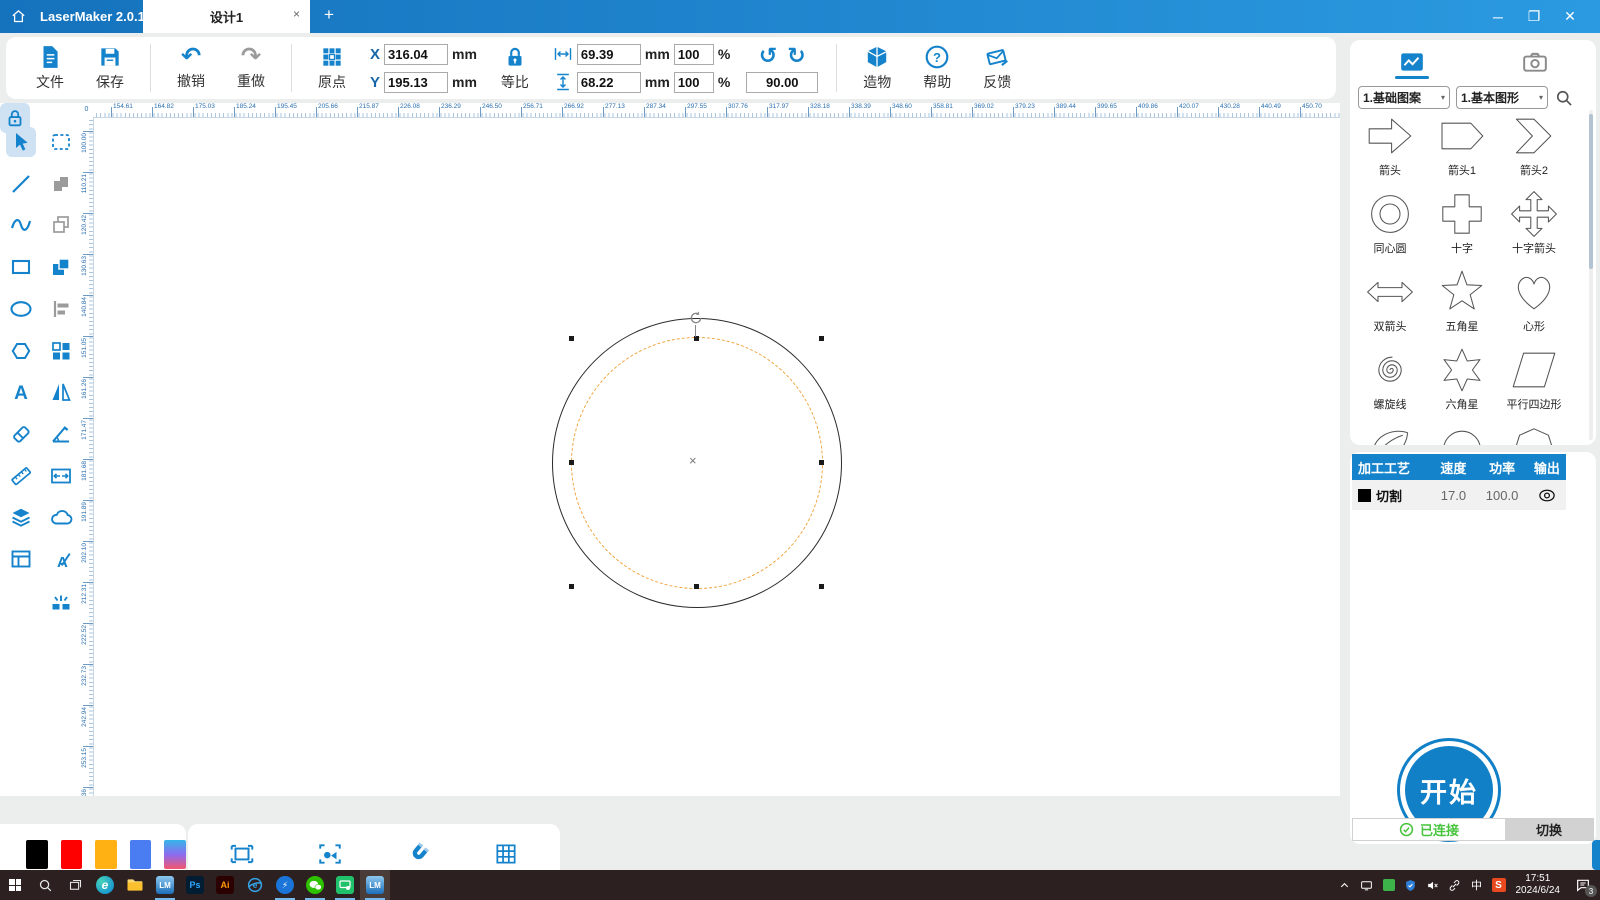 This screenshot has width=1600, height=900. Describe the element at coordinates (75, 885) in the screenshot. I see `task-view` at that location.